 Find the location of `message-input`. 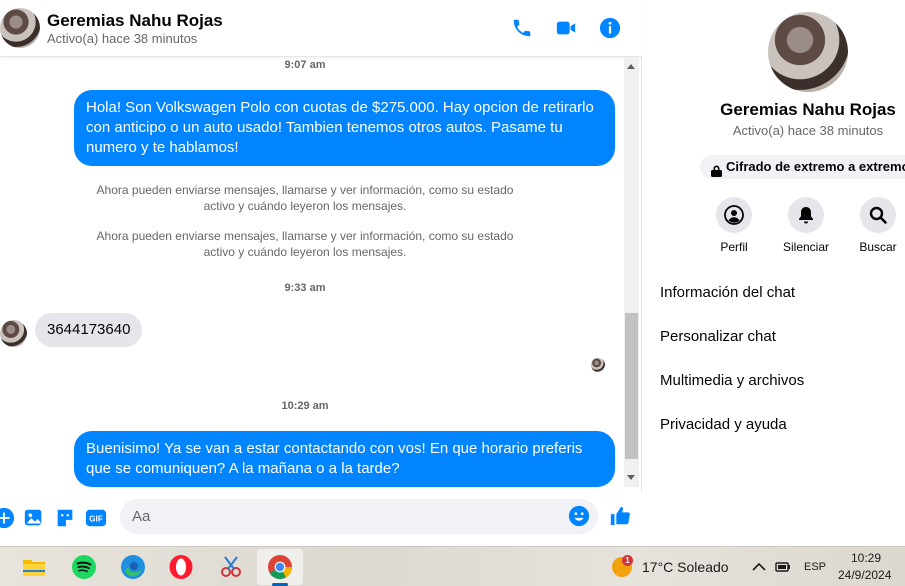

message-input is located at coordinates (347, 516).